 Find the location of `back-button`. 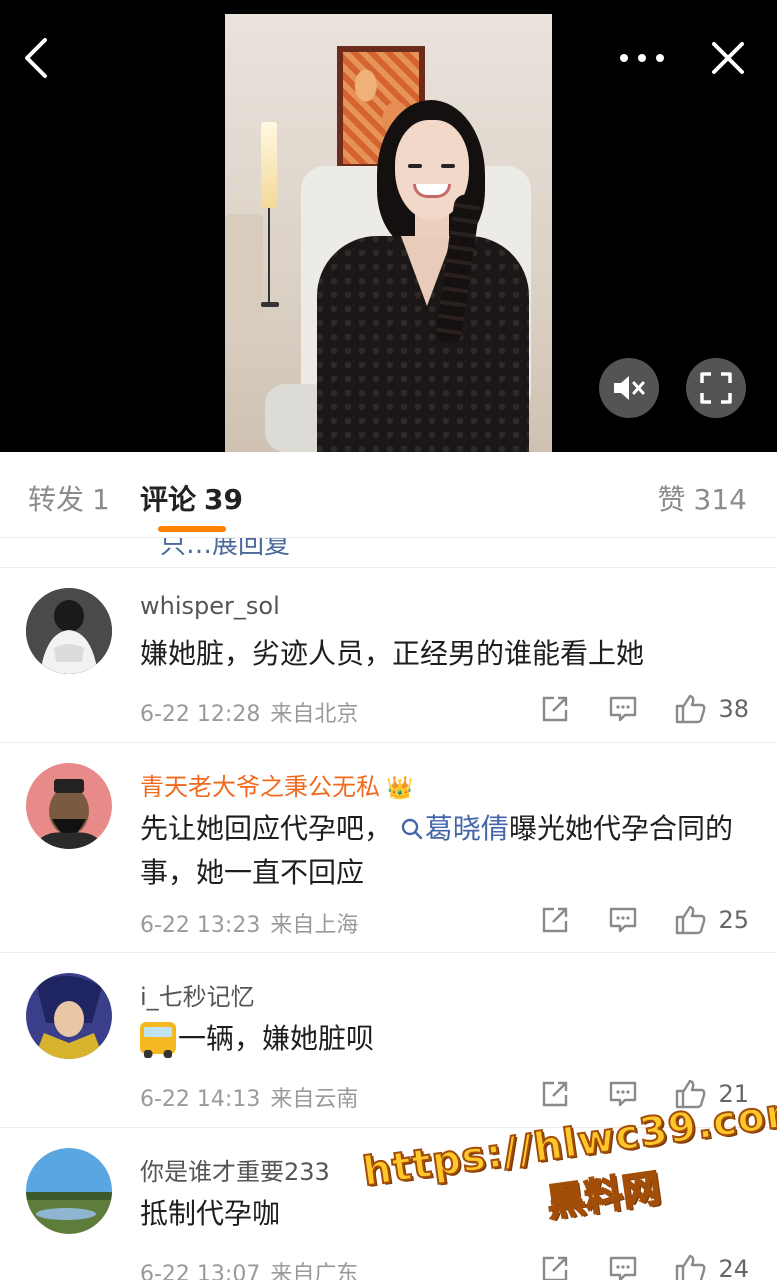

back-button is located at coordinates (36, 58).